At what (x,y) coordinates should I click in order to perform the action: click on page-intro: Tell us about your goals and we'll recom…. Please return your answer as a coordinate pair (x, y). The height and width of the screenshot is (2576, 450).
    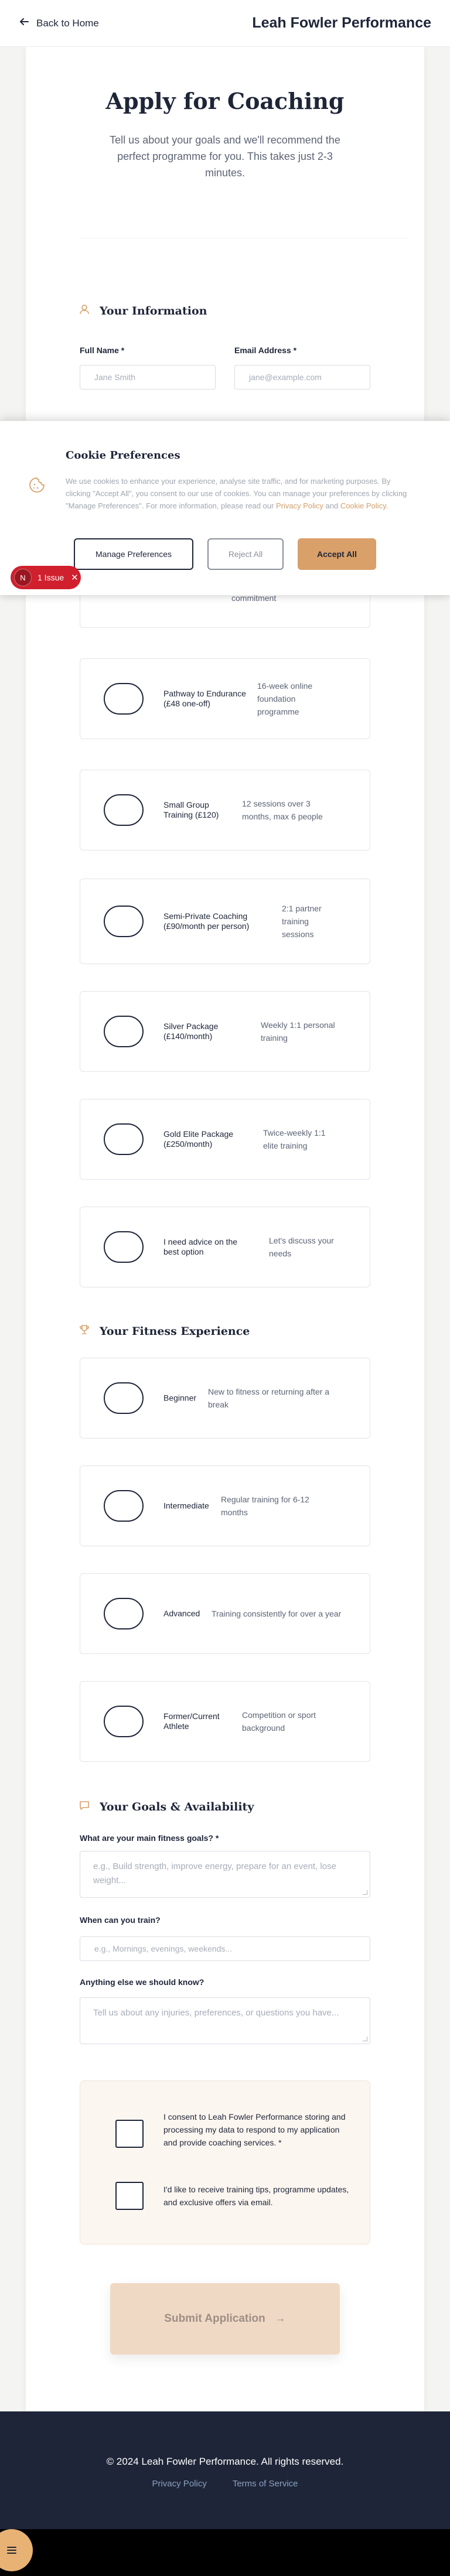
    Looking at the image, I should click on (225, 157).